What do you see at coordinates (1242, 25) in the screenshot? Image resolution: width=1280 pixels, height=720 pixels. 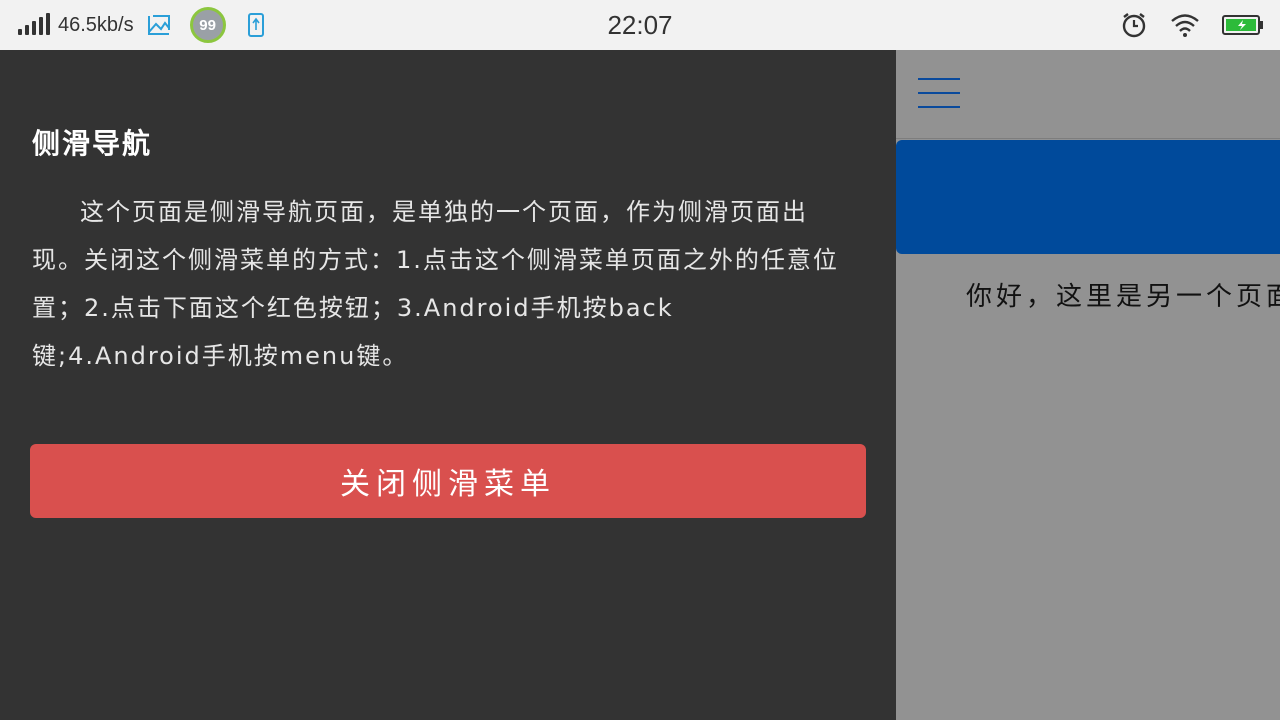 I see `battery-icon` at bounding box center [1242, 25].